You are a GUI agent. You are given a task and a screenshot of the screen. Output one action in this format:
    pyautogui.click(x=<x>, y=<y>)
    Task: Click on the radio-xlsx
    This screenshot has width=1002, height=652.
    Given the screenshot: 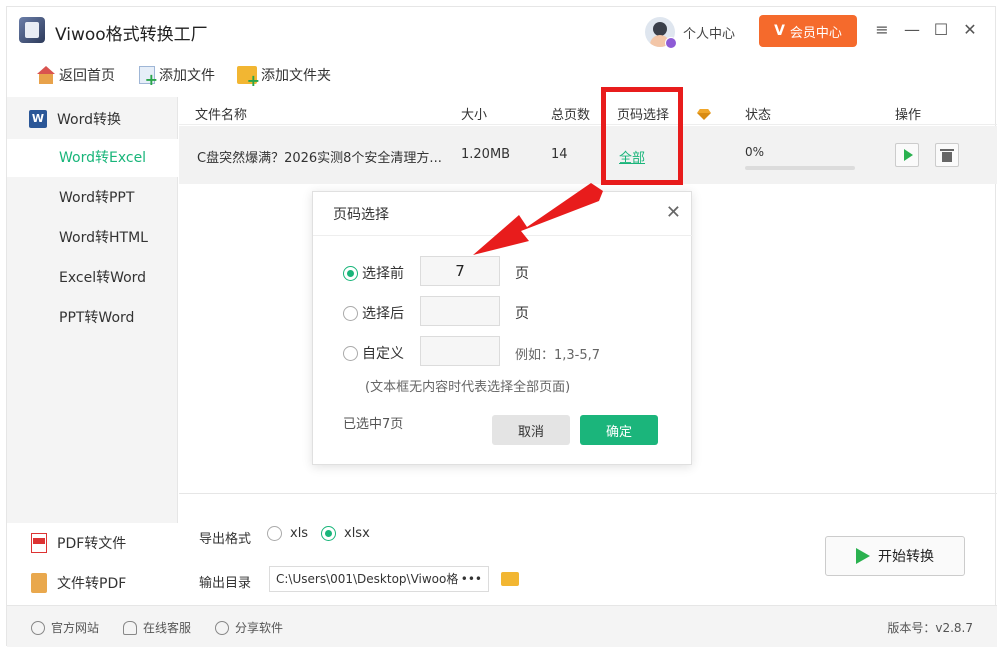 What is the action you would take?
    pyautogui.click(x=328, y=533)
    